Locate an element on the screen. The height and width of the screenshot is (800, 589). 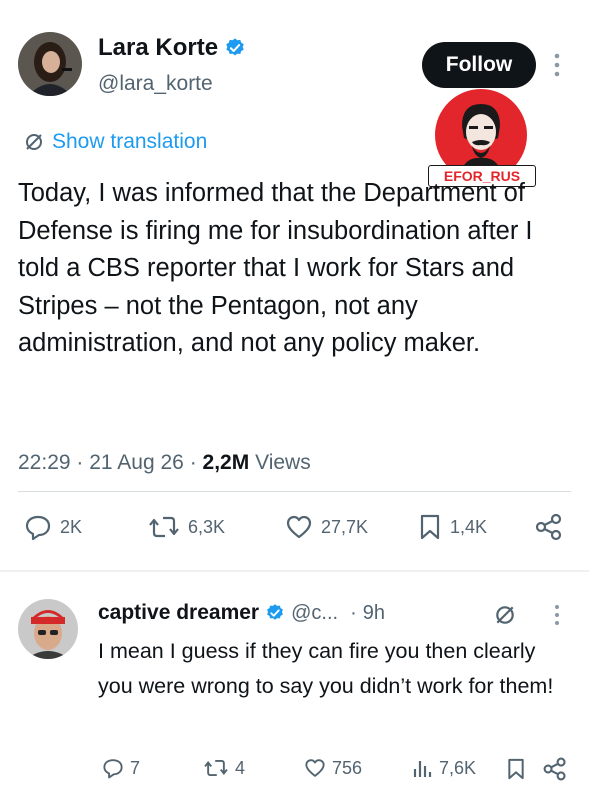
show-translation-label: Show translation is located at coordinates (129, 142).